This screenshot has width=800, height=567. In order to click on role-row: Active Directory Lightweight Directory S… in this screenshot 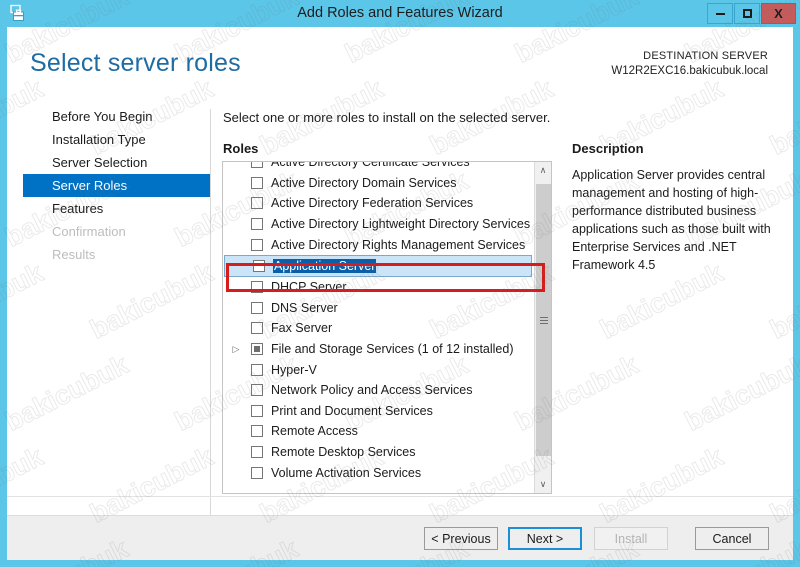, I will do `click(379, 224)`.